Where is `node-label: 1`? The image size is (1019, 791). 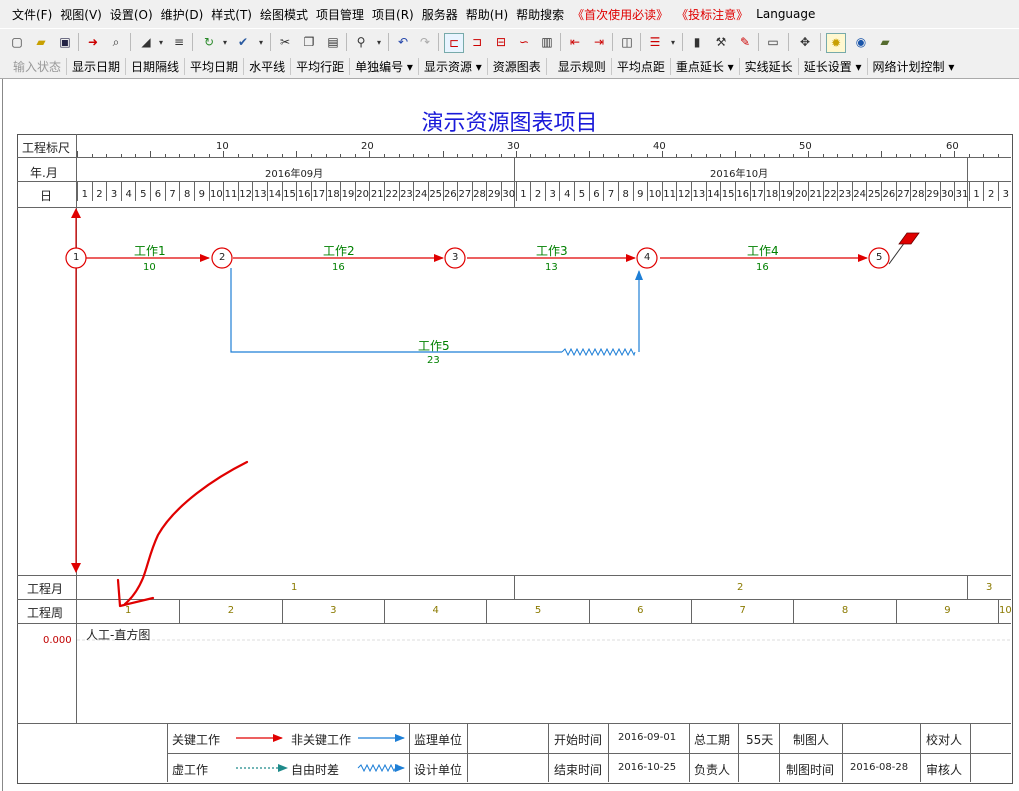 node-label: 1 is located at coordinates (76, 257).